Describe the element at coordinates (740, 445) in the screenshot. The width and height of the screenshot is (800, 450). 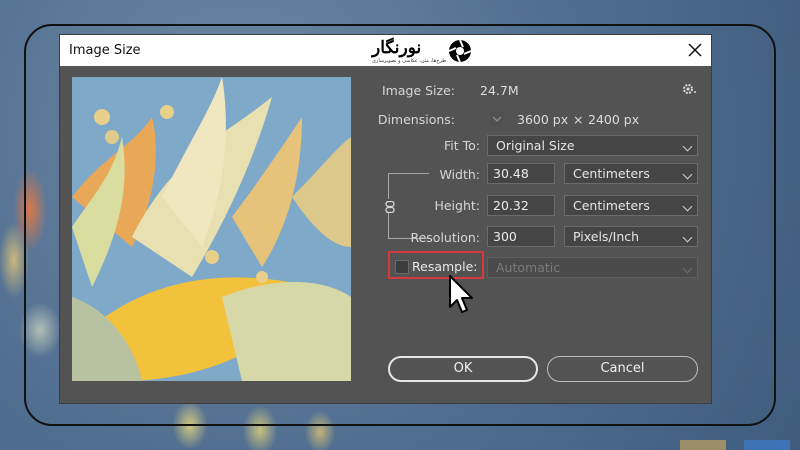
I see `corner-decoration` at that location.